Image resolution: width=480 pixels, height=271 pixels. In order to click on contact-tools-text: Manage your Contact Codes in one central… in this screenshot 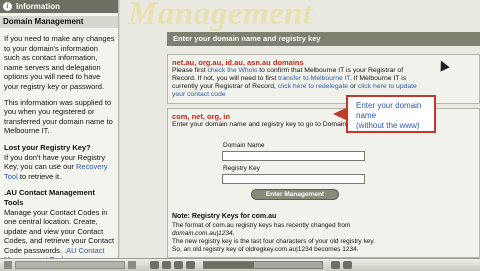, I will do `click(59, 233)`.